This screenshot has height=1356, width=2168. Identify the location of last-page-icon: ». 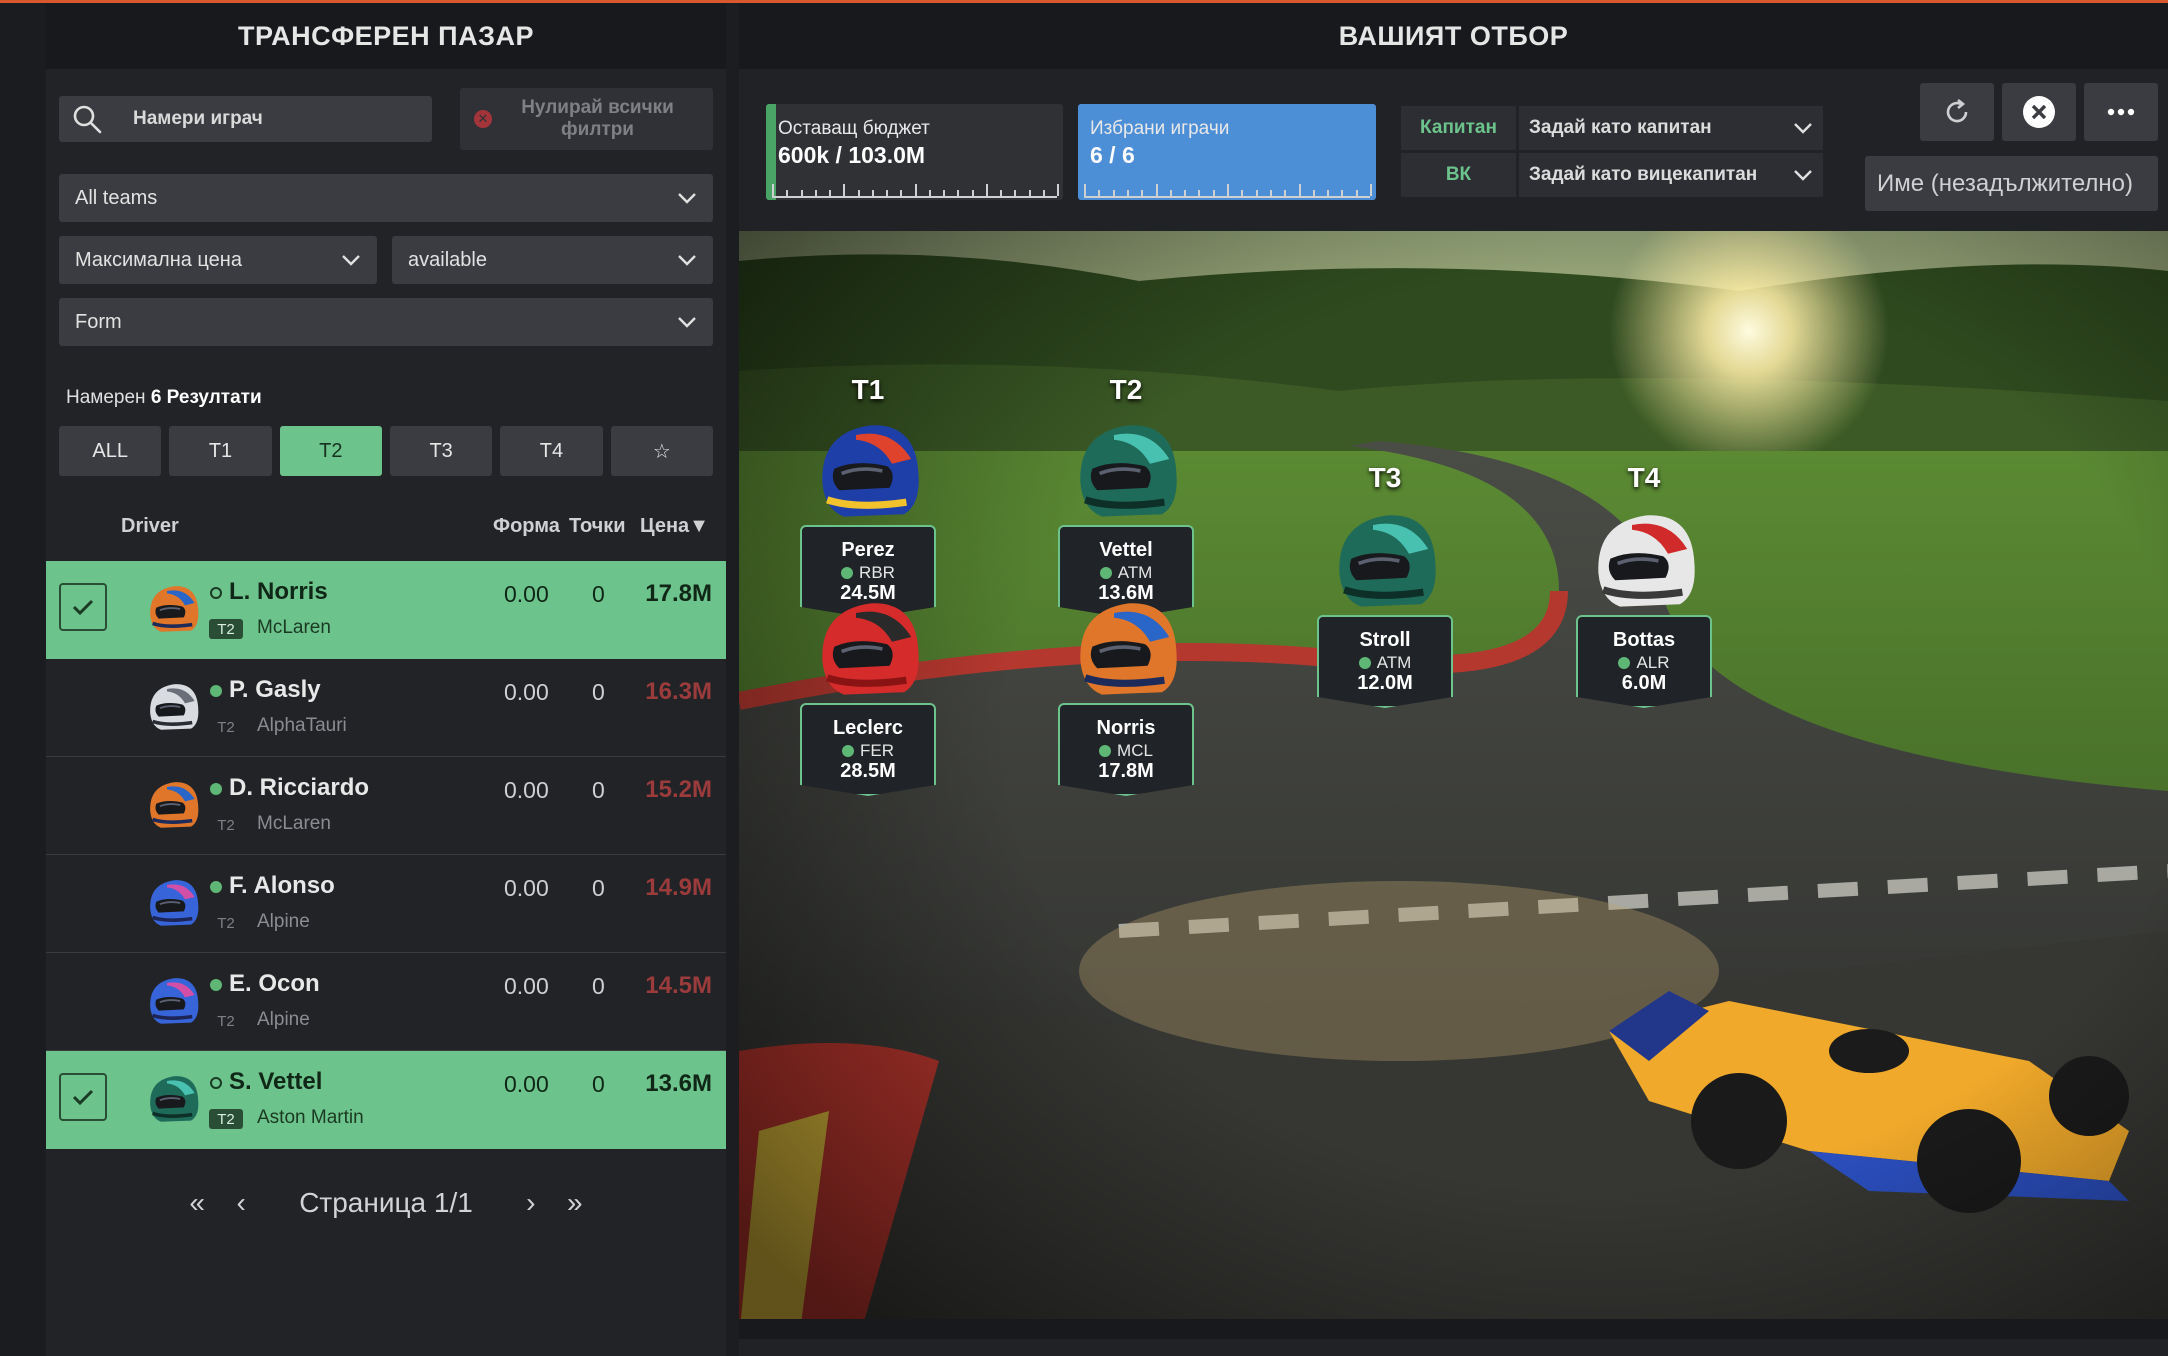
(575, 1203).